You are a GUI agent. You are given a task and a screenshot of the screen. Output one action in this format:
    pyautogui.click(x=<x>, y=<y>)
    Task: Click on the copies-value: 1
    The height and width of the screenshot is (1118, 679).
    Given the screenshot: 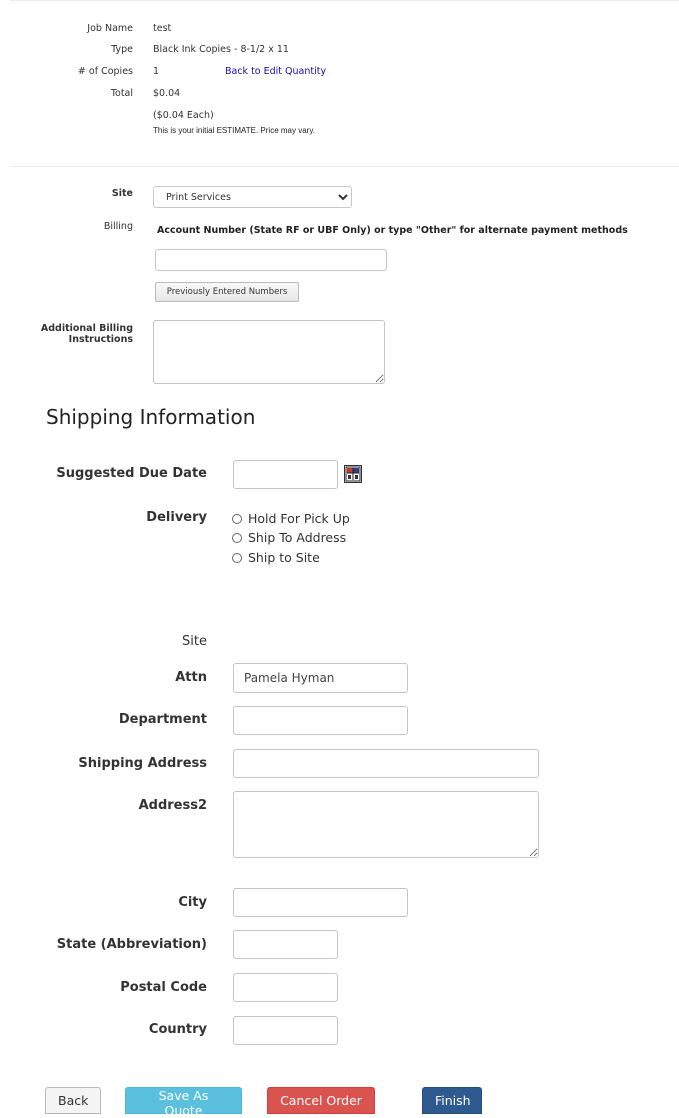 What is the action you would take?
    pyautogui.click(x=156, y=71)
    